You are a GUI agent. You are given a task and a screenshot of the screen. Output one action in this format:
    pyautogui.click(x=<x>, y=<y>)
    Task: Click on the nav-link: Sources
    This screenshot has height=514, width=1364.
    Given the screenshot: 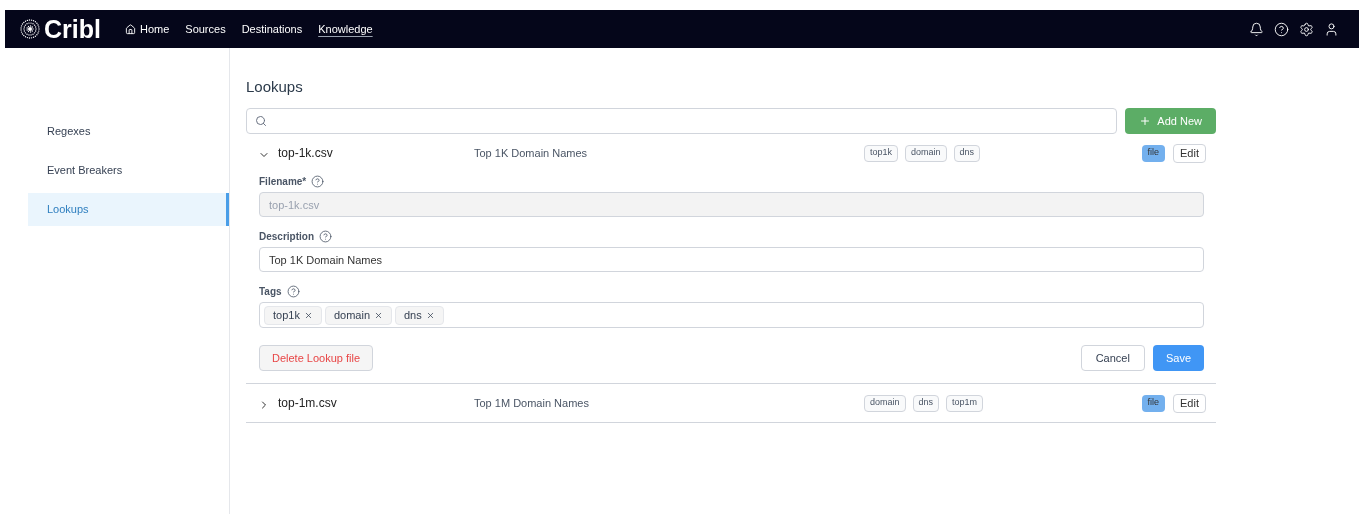 What is the action you would take?
    pyautogui.click(x=205, y=29)
    